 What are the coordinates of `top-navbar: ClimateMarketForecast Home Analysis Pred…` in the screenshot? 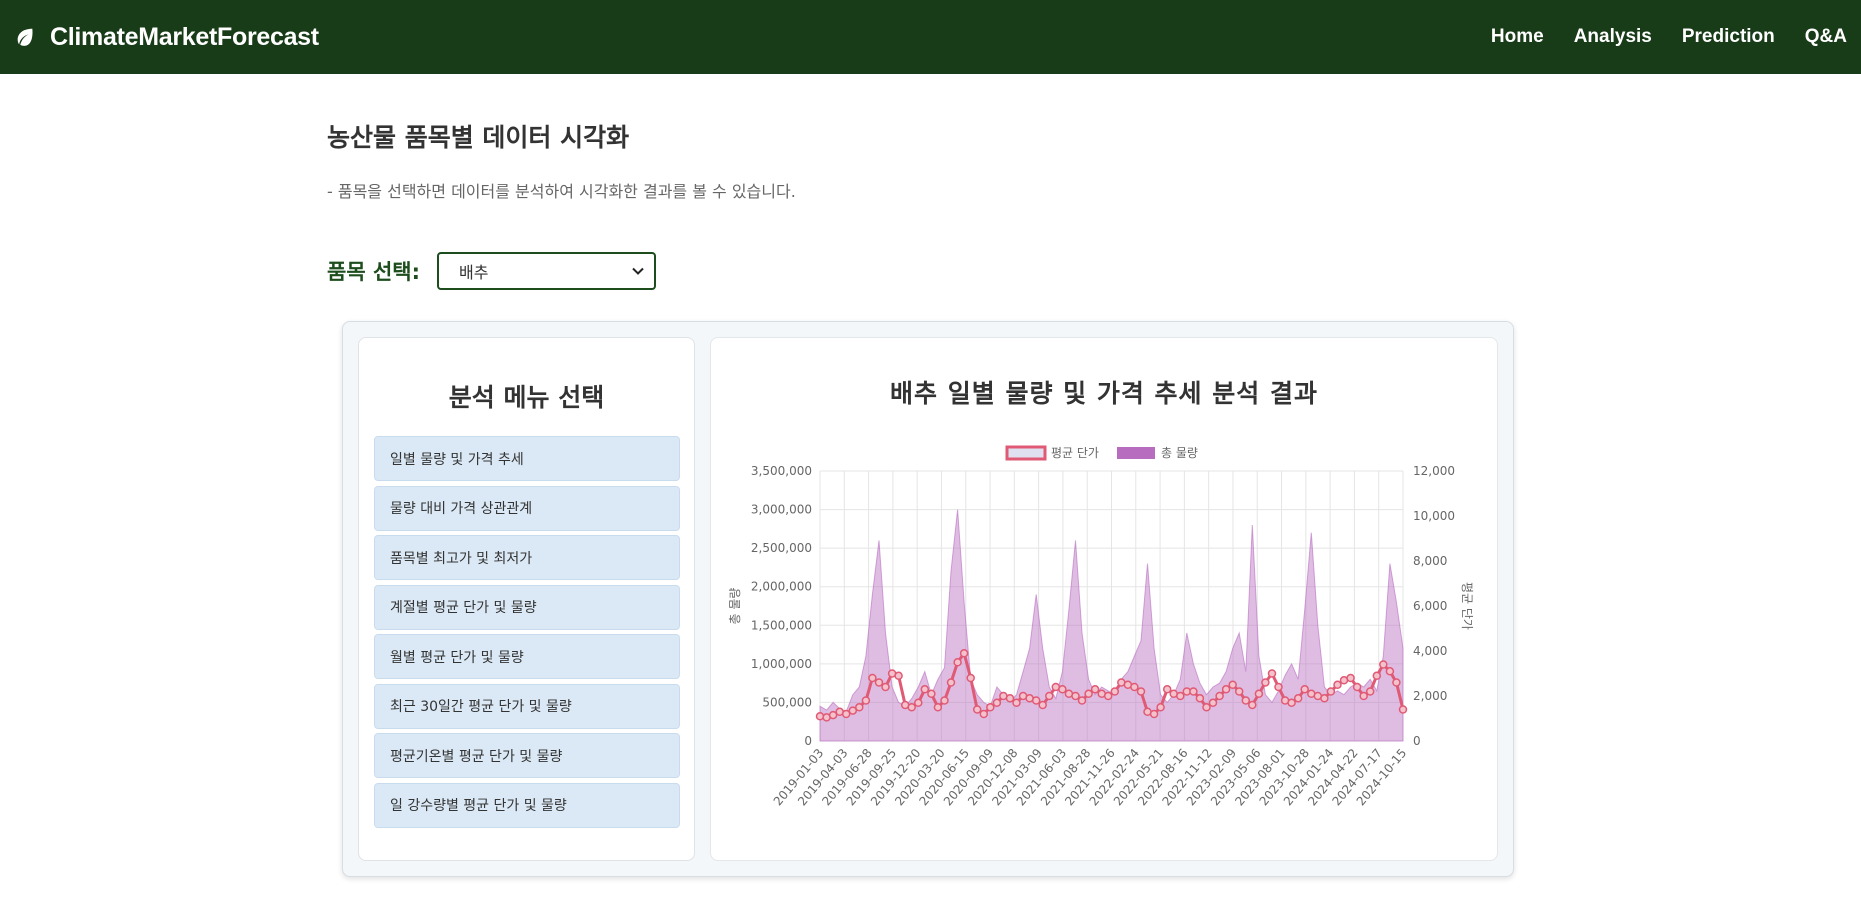 It's located at (930, 37).